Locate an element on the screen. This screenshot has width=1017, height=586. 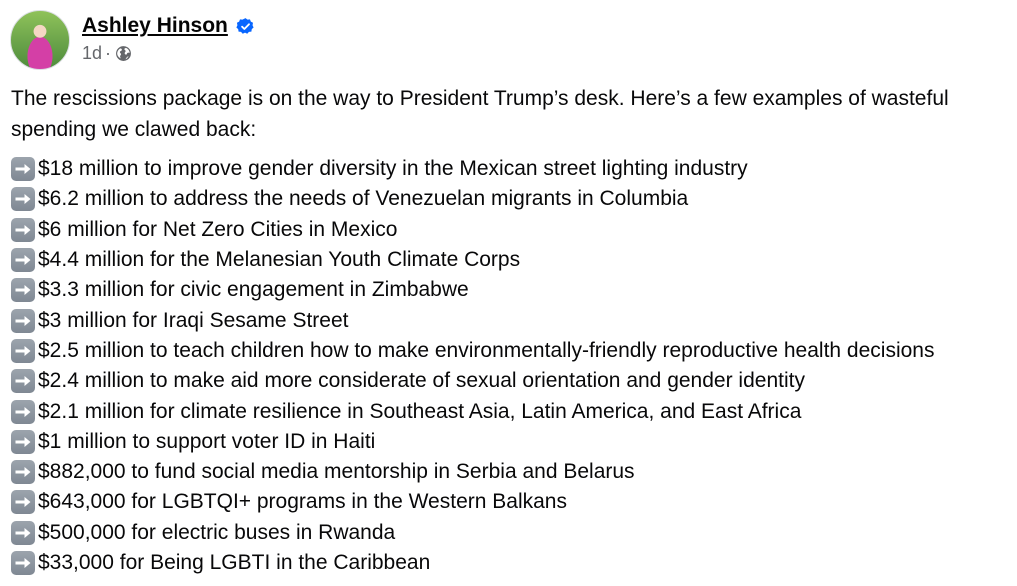
author-meta: Ashley Hinson 1d · is located at coordinates (168, 37).